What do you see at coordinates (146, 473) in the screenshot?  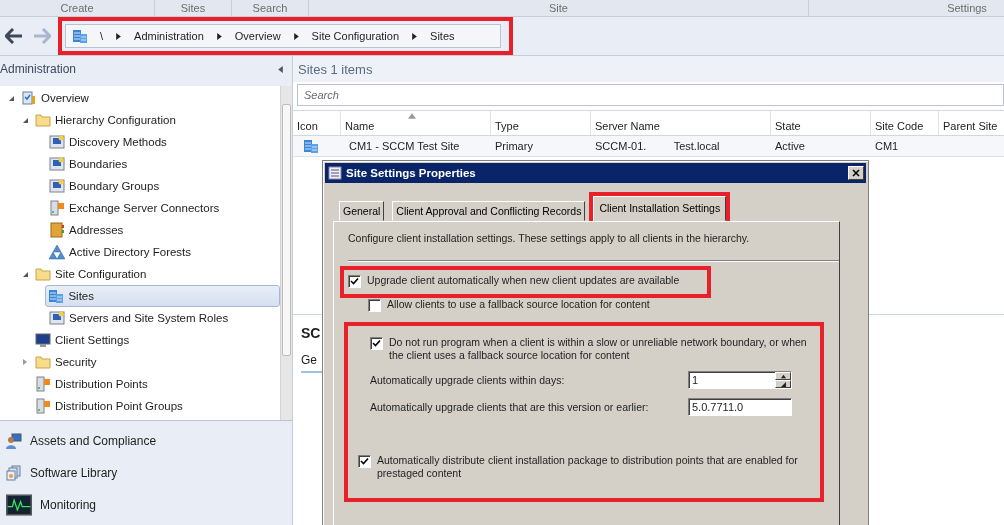 I see `workspace-item: Software Library` at bounding box center [146, 473].